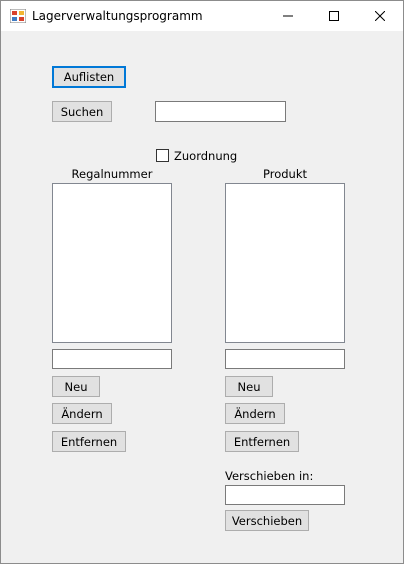 Image resolution: width=404 pixels, height=564 pixels. Describe the element at coordinates (112, 263) in the screenshot. I see `shelf-number-listbox` at that location.